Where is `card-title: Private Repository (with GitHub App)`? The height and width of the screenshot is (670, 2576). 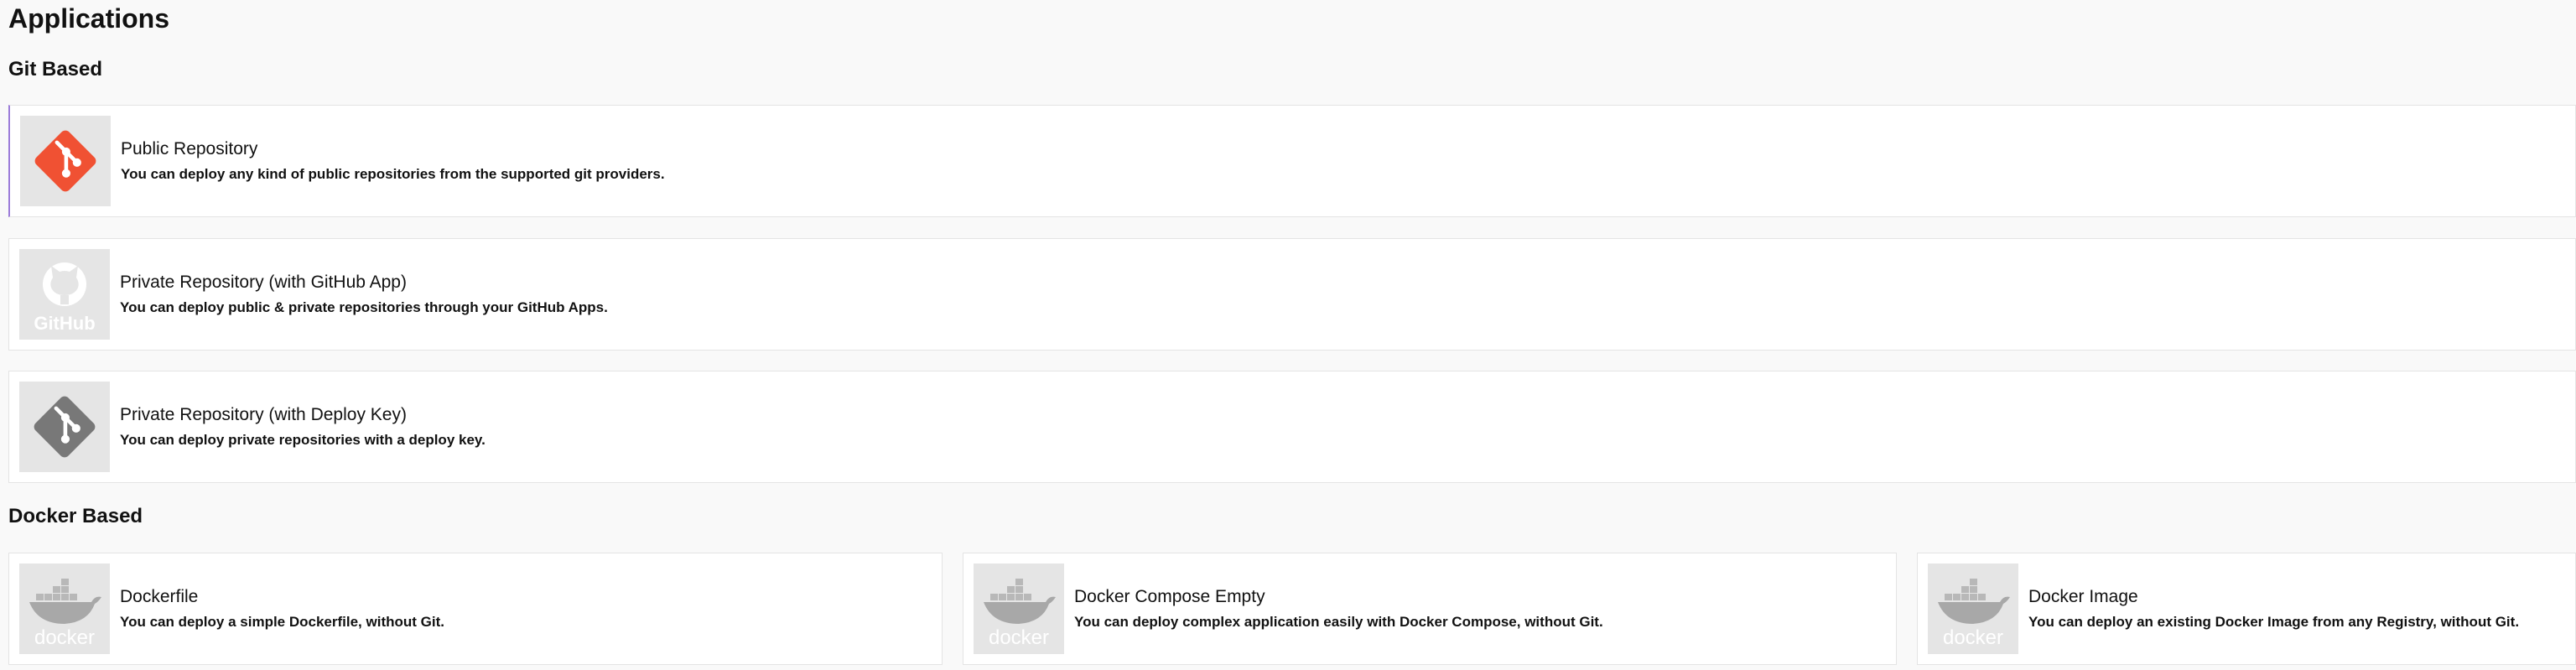
card-title: Private Repository (with GitHub App) is located at coordinates (263, 282).